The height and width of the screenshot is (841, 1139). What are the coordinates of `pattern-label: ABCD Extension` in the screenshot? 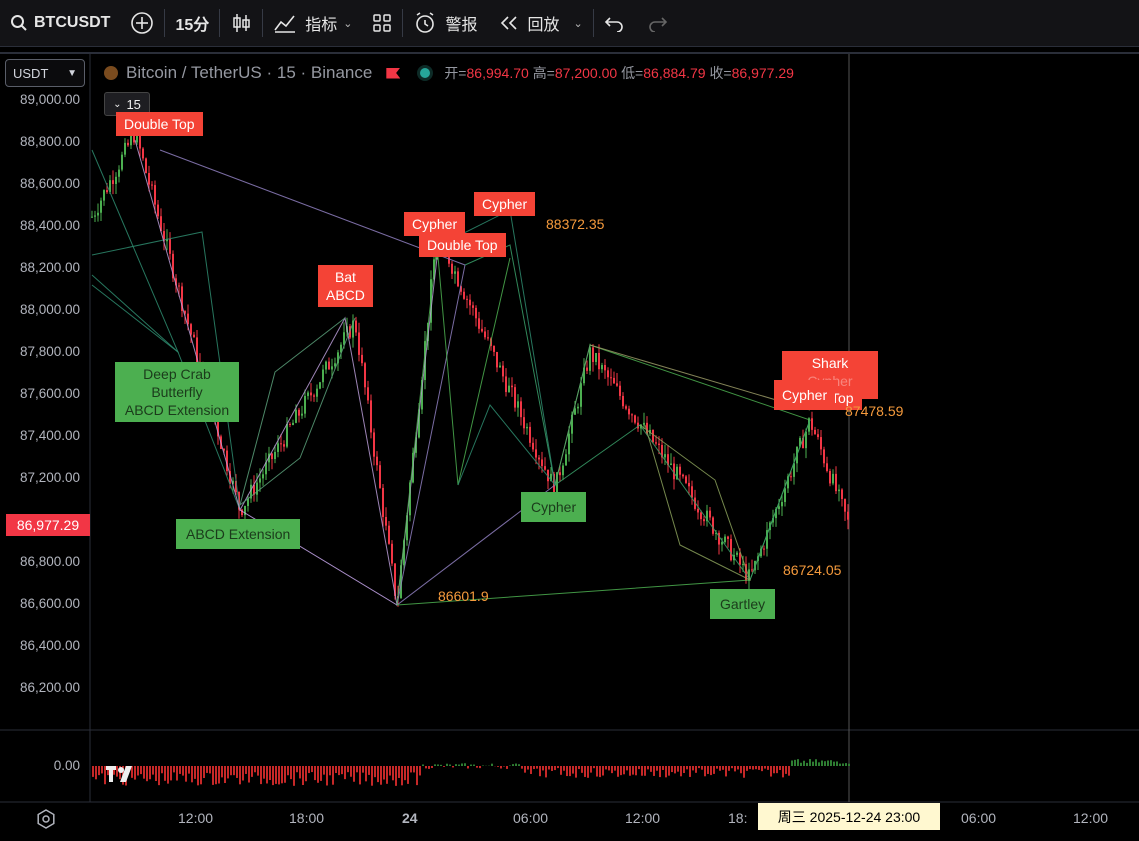 It's located at (238, 534).